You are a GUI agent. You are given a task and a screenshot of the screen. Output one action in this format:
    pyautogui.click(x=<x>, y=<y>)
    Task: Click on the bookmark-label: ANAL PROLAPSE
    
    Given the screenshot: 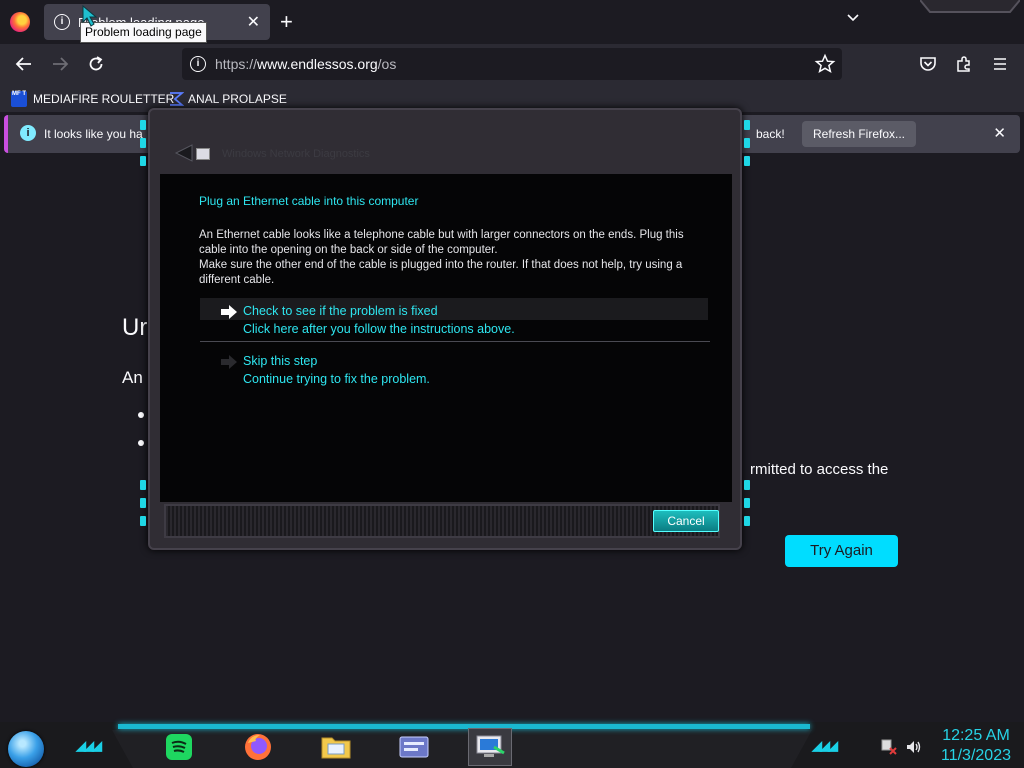 What is the action you would take?
    pyautogui.click(x=237, y=99)
    